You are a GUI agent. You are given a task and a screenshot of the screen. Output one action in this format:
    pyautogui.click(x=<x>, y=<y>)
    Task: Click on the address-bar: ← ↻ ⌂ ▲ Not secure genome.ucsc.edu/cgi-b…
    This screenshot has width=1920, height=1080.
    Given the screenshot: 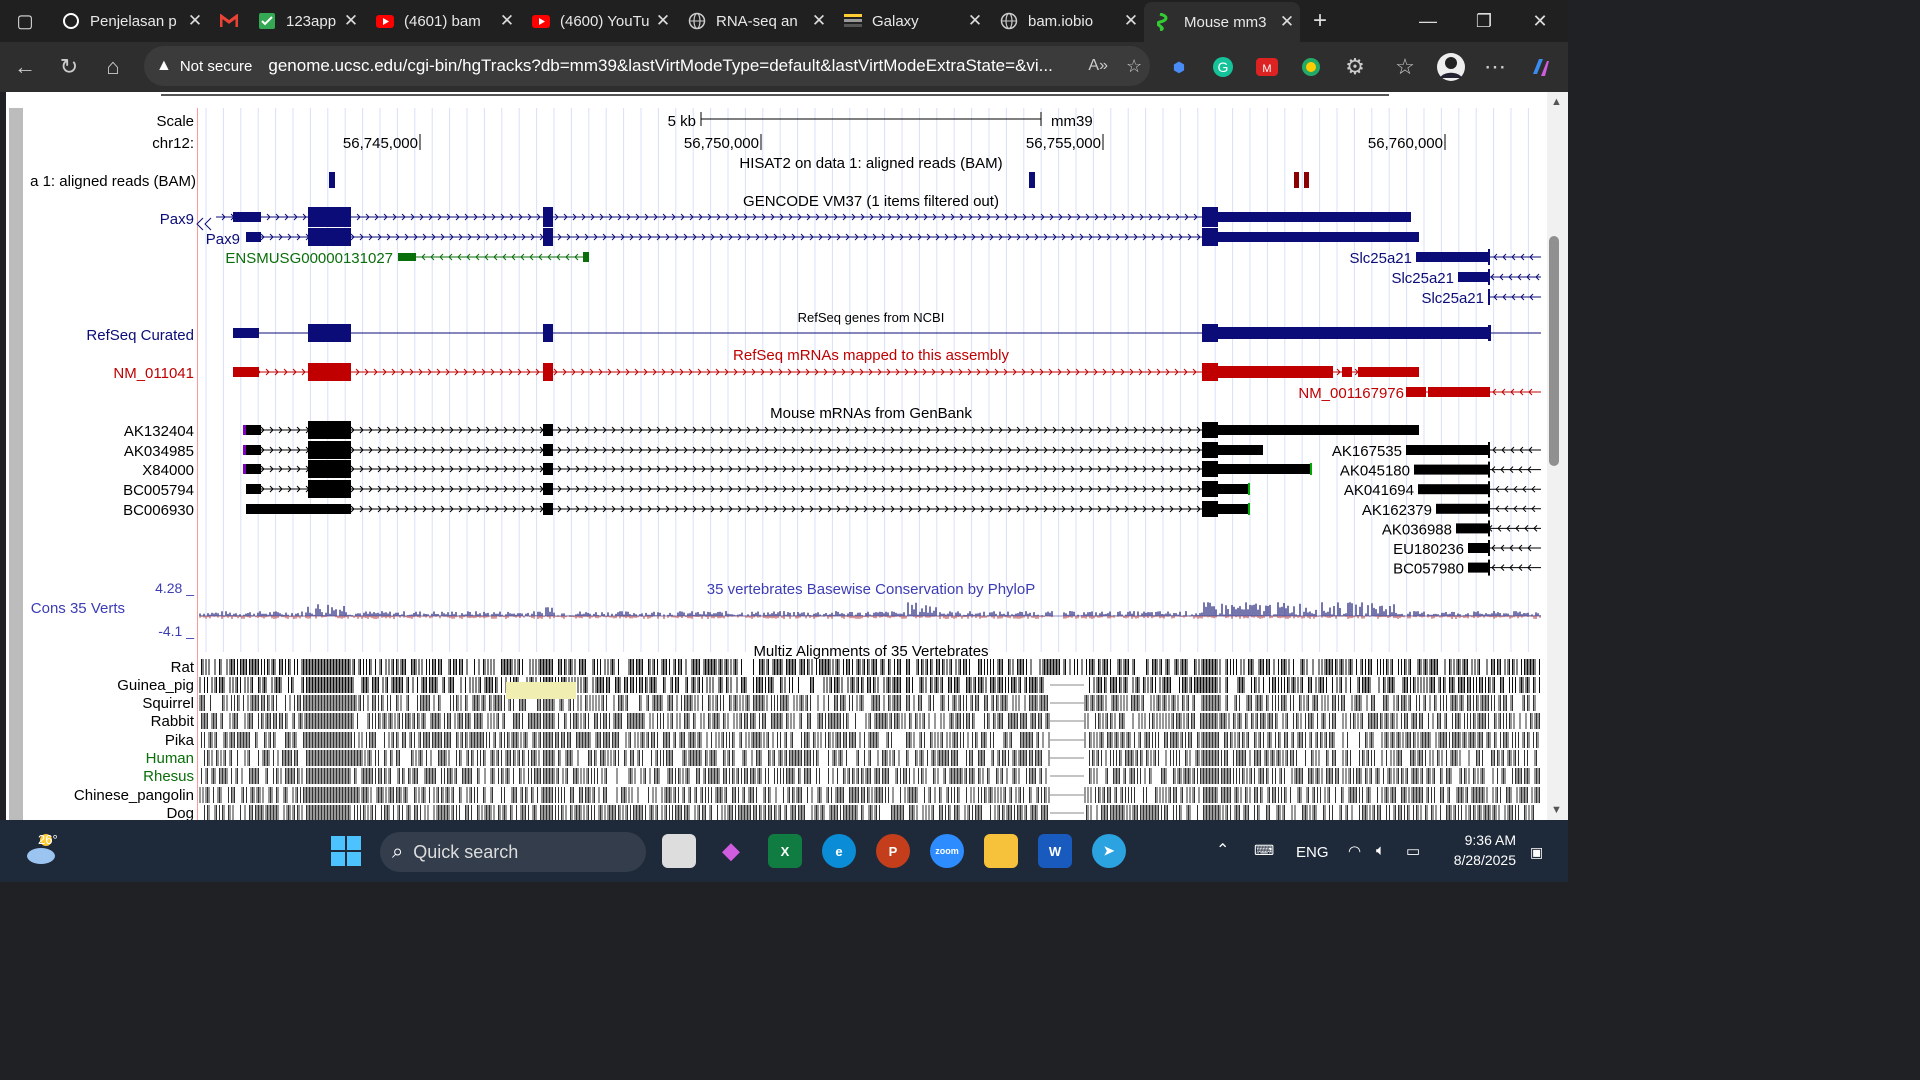 What is the action you would take?
    pyautogui.click(x=784, y=67)
    